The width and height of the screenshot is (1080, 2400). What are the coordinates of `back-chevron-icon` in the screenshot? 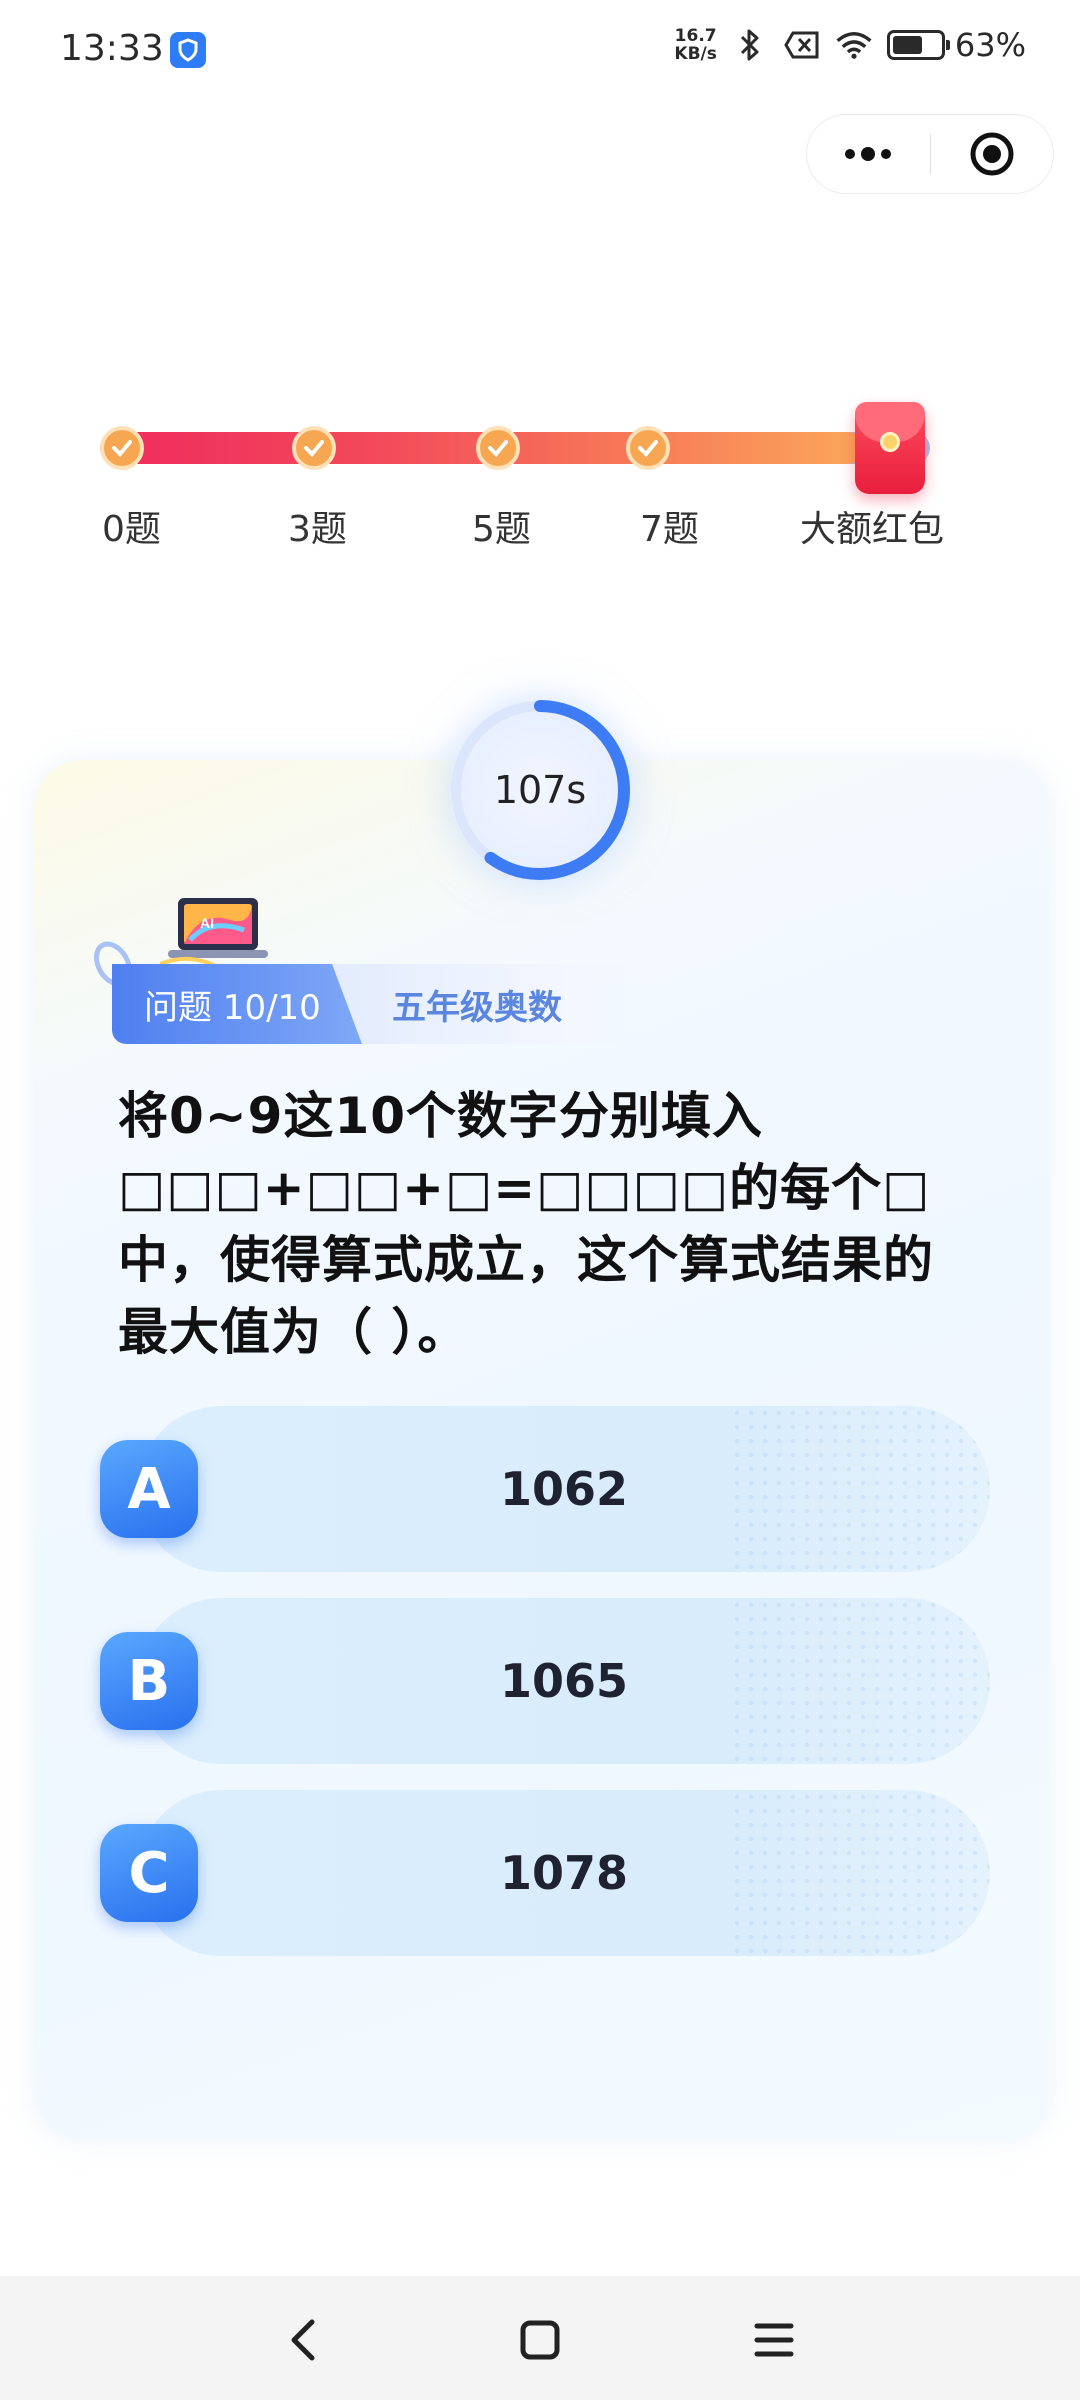 It's located at (303, 2340).